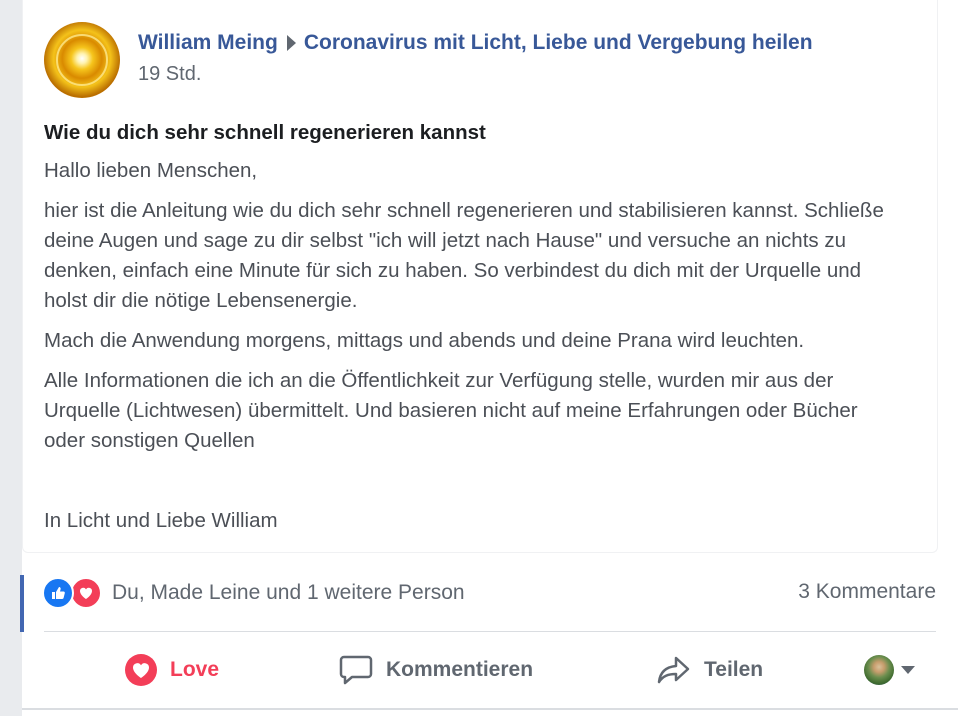 This screenshot has width=958, height=716. I want to click on share-button: Teilen, so click(709, 670).